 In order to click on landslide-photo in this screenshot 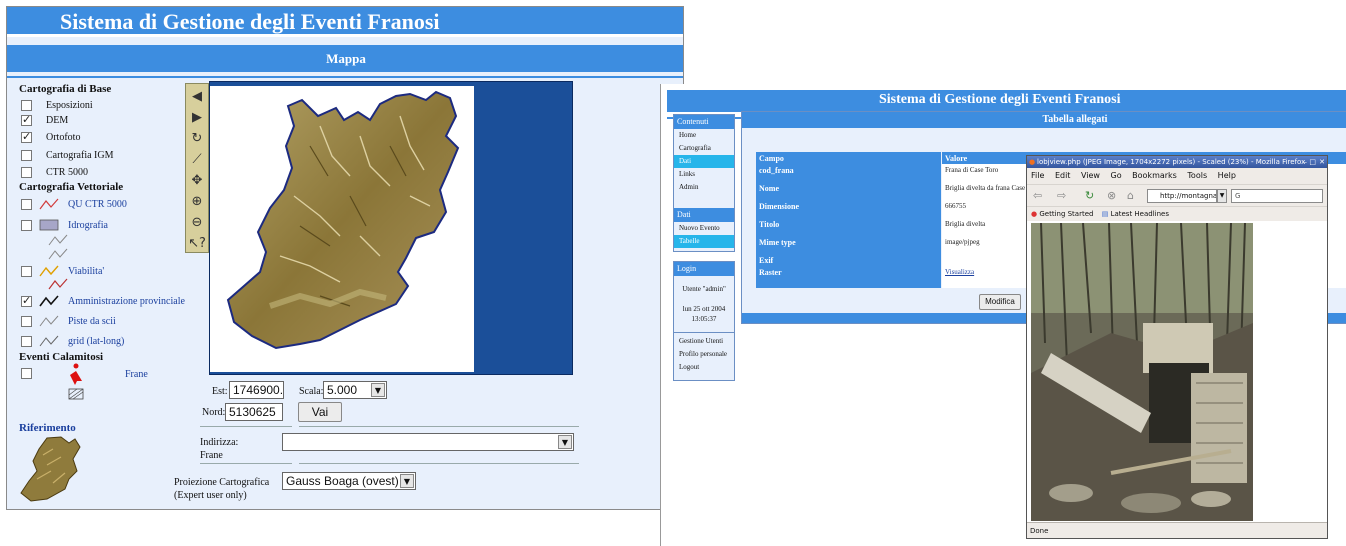, I will do `click(1142, 372)`.